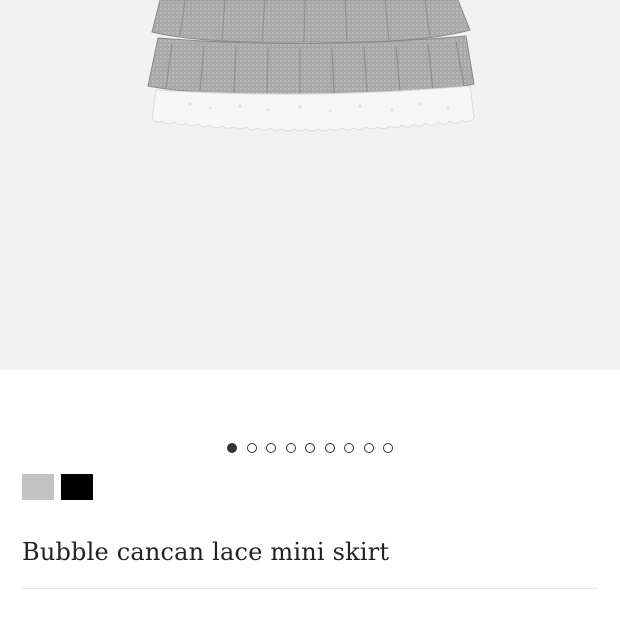 This screenshot has width=620, height=620. What do you see at coordinates (206, 552) in the screenshot?
I see `product-title: Bubble cancan lace mini skirt` at bounding box center [206, 552].